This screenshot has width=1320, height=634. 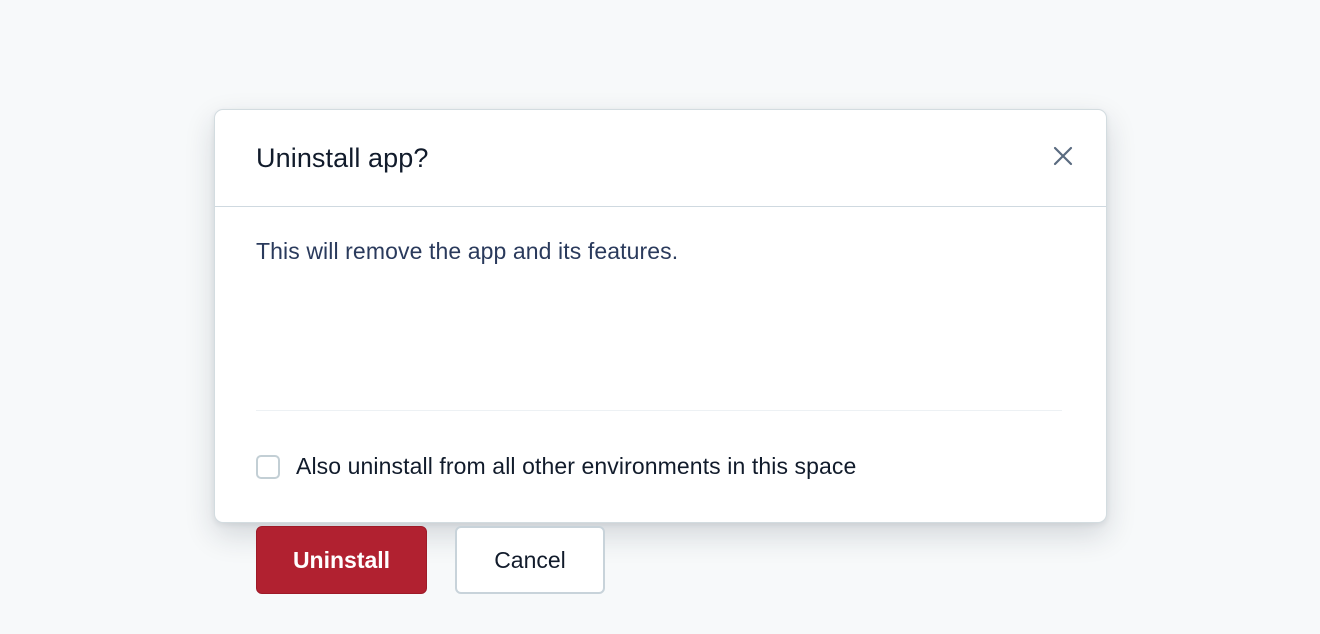 What do you see at coordinates (342, 158) in the screenshot?
I see `dialog-title: Uninstall app?` at bounding box center [342, 158].